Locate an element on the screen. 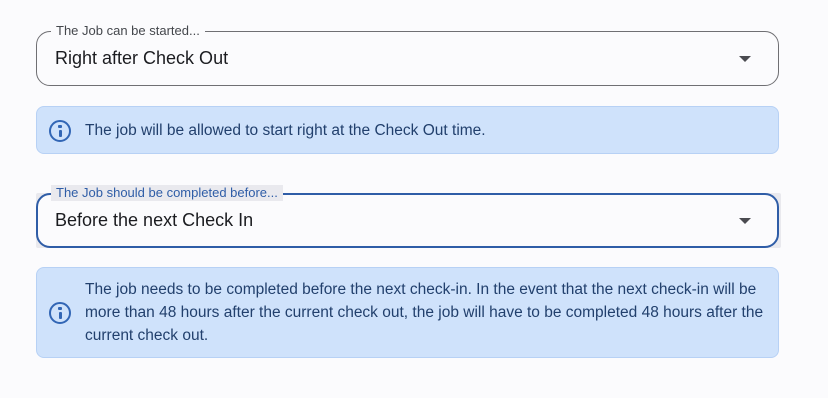 Image resolution: width=828 pixels, height=398 pixels. job-start-value: Right after Check Out is located at coordinates (142, 58).